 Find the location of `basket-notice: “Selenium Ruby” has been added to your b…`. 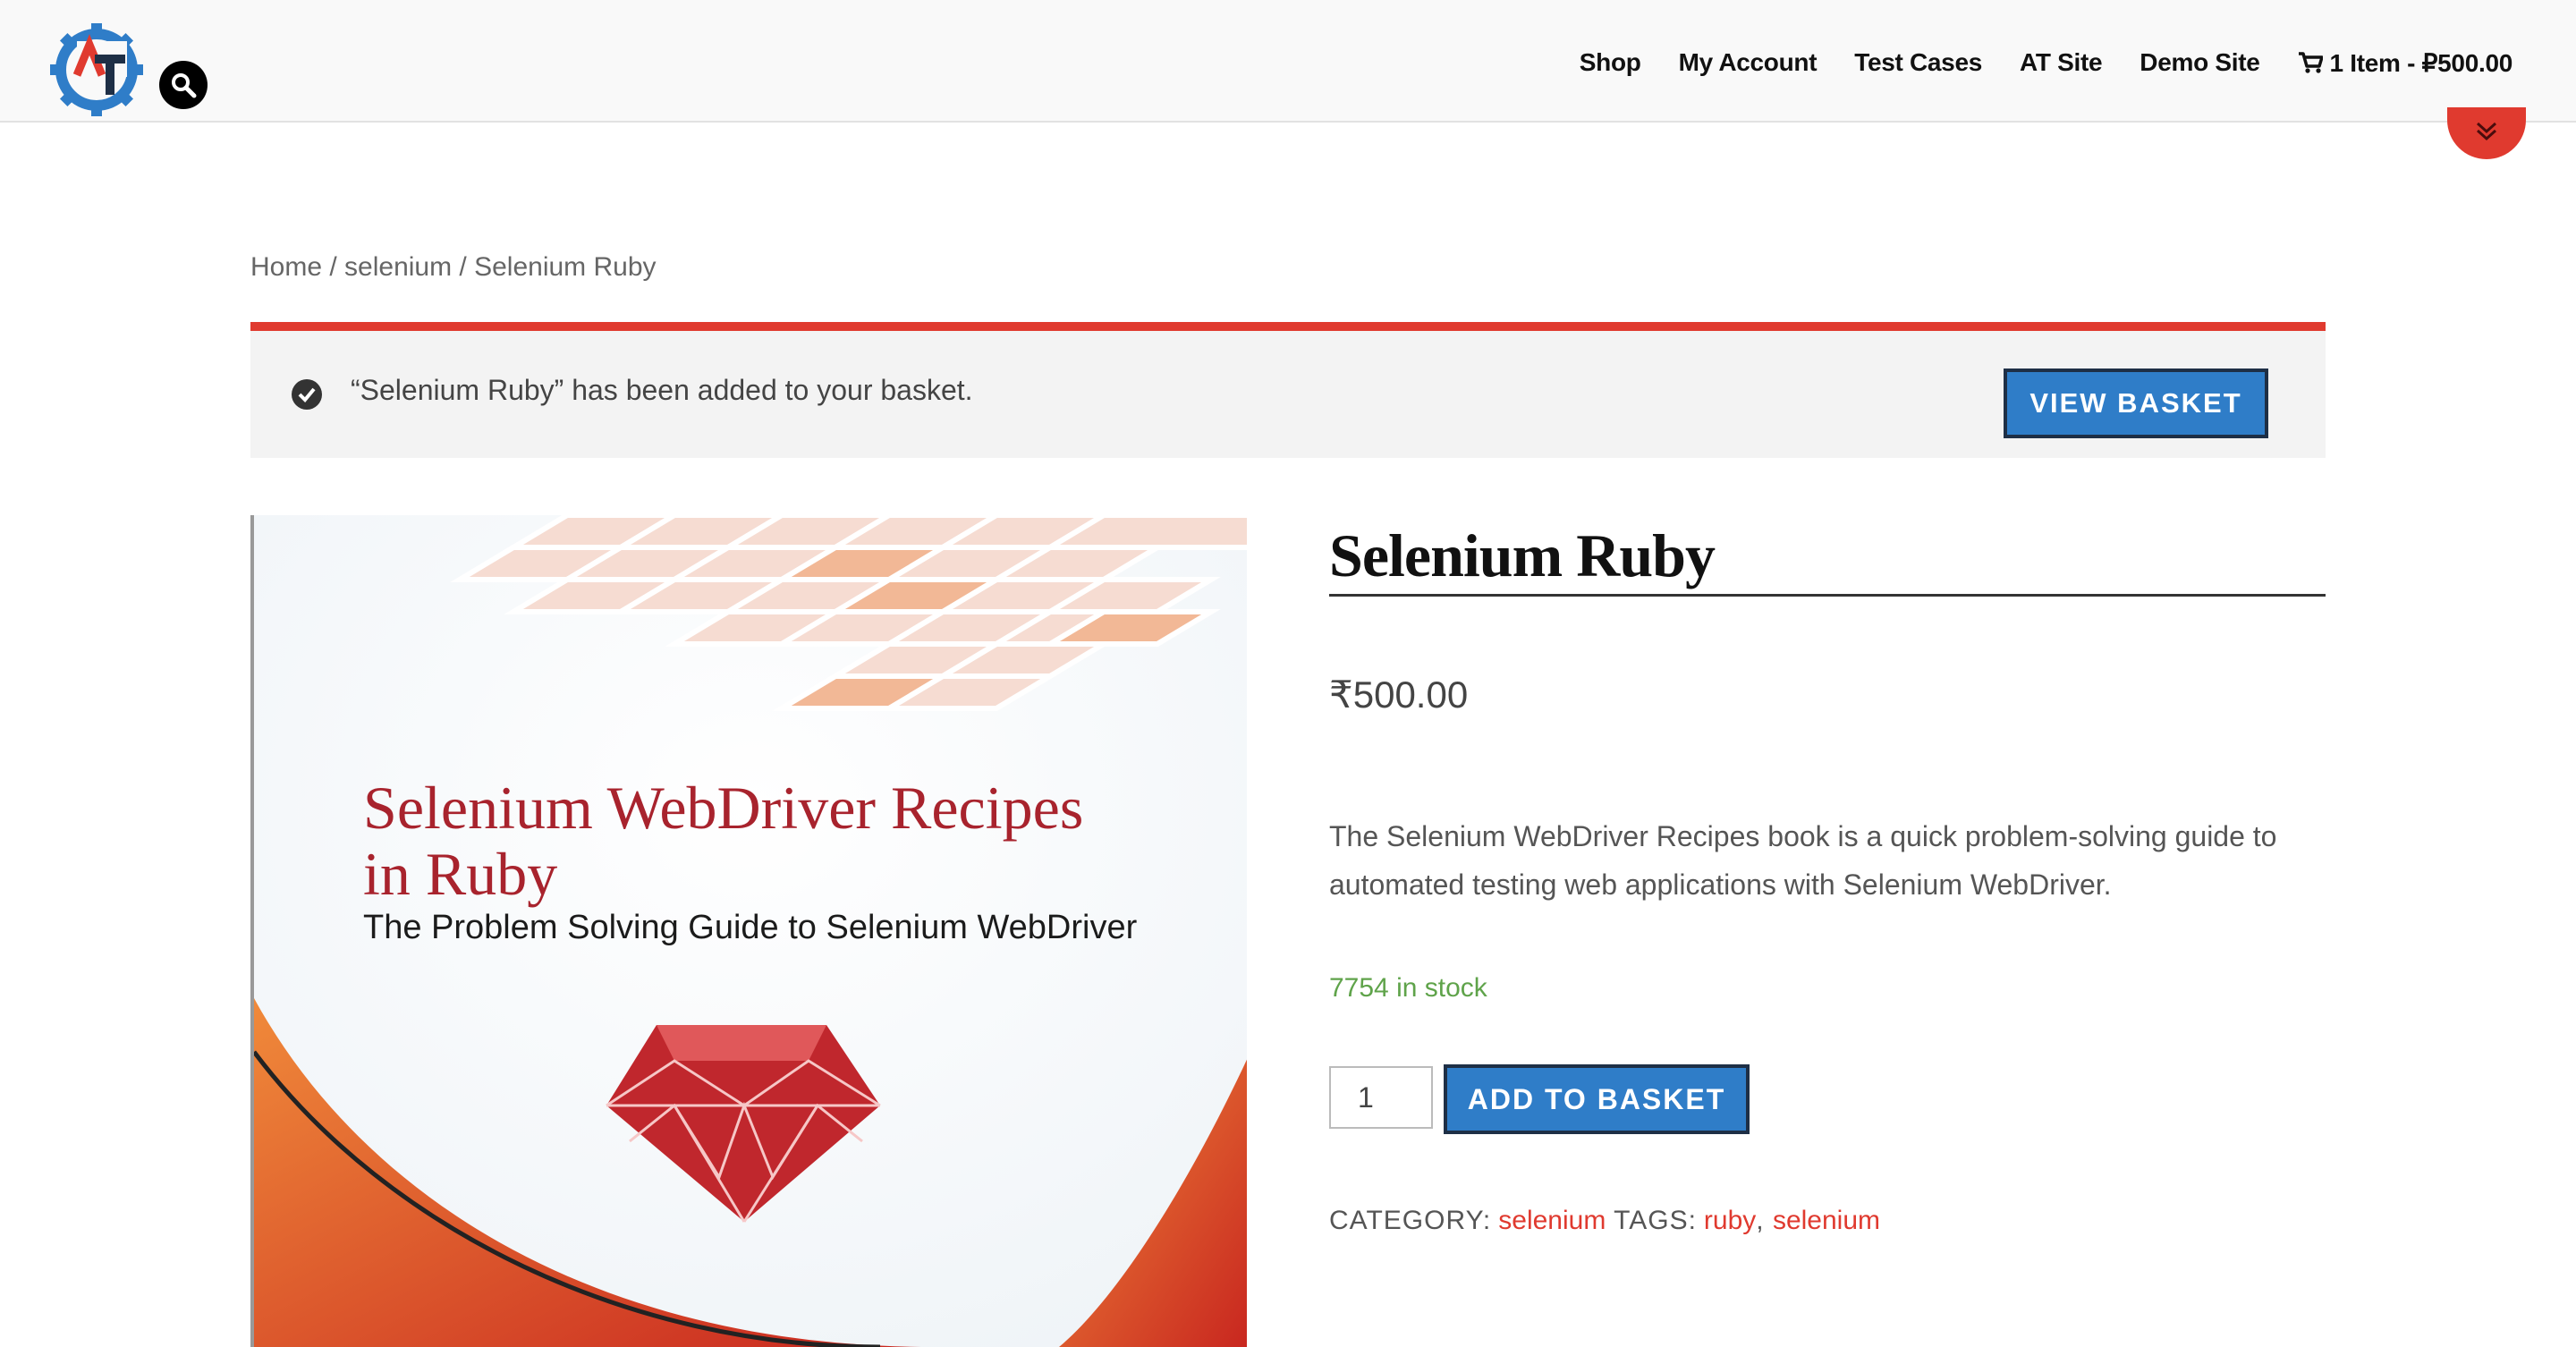

basket-notice: “Selenium Ruby” has been added to your b… is located at coordinates (1288, 390).